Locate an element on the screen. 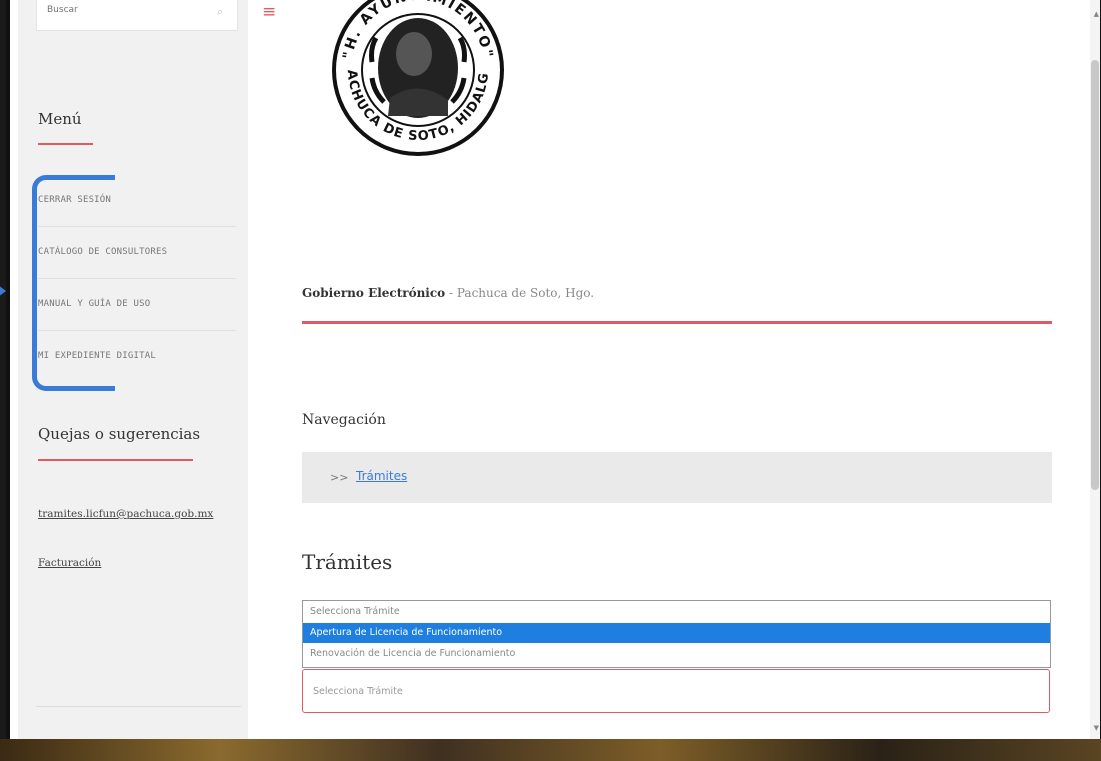 Image resolution: width=1101 pixels, height=761 pixels. page-scrollbar: ▲ ▼ is located at coordinates (1095, 369).